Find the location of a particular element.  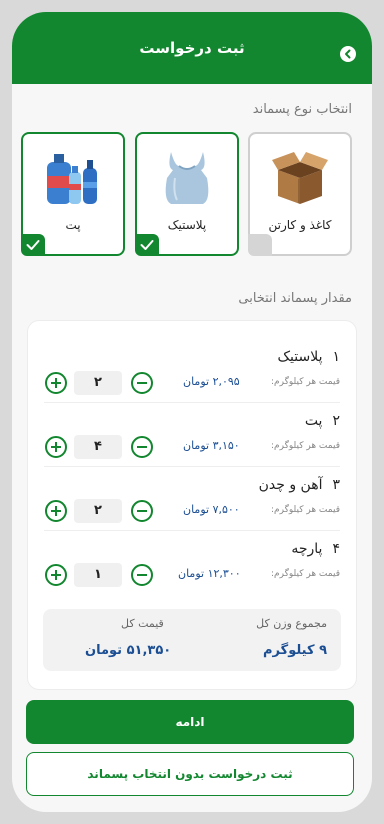

card-plastic: پلاستیک is located at coordinates (187, 194).